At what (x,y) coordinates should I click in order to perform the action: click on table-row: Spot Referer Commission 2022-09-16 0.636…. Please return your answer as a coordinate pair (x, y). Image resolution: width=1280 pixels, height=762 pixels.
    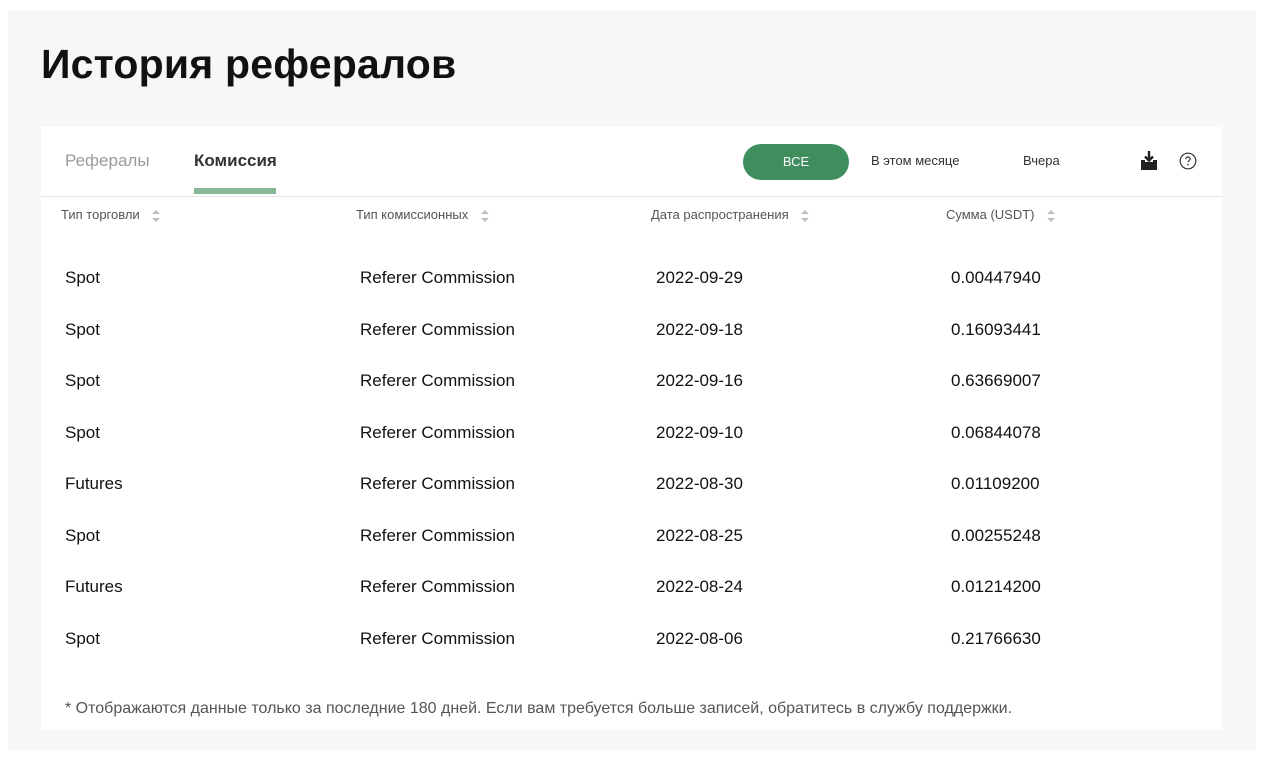
    Looking at the image, I should click on (631, 381).